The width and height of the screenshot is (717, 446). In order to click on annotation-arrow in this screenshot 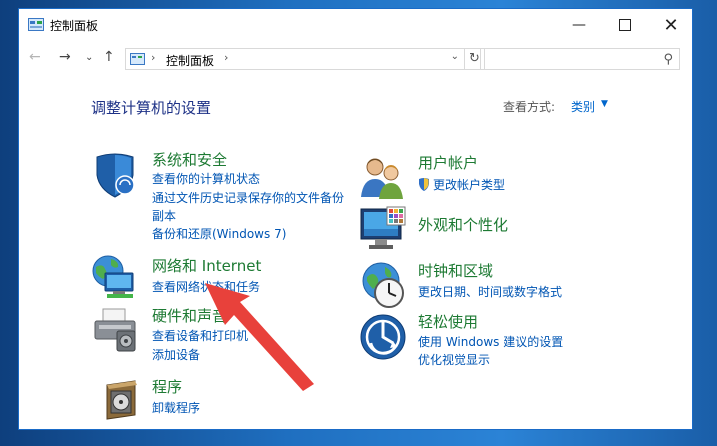, I will do `click(259, 337)`.